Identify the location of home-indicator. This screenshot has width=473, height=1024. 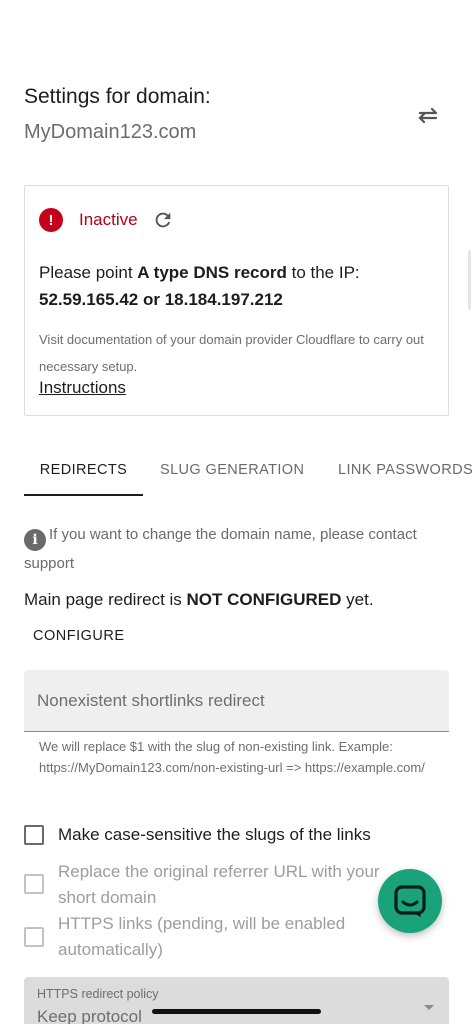
(236, 1011).